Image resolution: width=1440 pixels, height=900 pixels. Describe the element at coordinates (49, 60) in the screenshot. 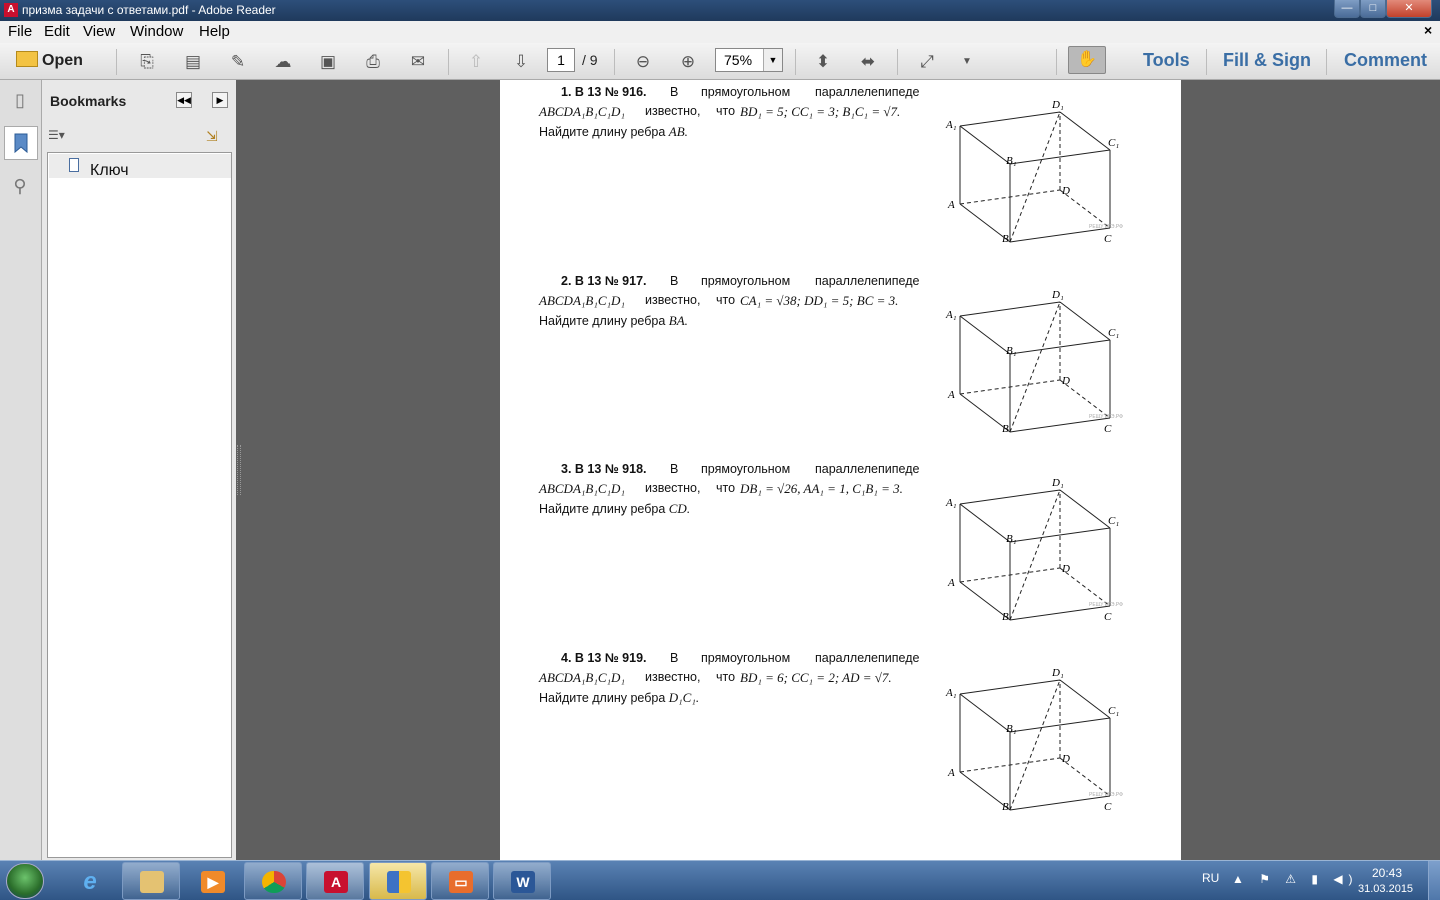

I see `open-button: Open` at that location.